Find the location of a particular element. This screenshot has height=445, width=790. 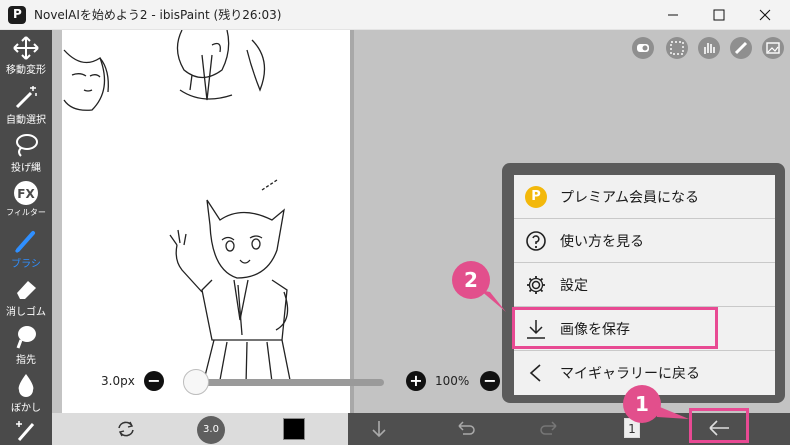

smudge-icon is located at coordinates (26, 337).